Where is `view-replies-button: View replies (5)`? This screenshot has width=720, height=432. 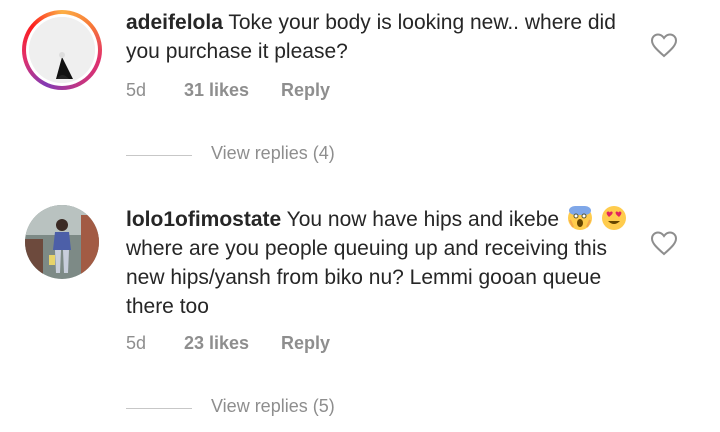 view-replies-button: View replies (5) is located at coordinates (256, 408).